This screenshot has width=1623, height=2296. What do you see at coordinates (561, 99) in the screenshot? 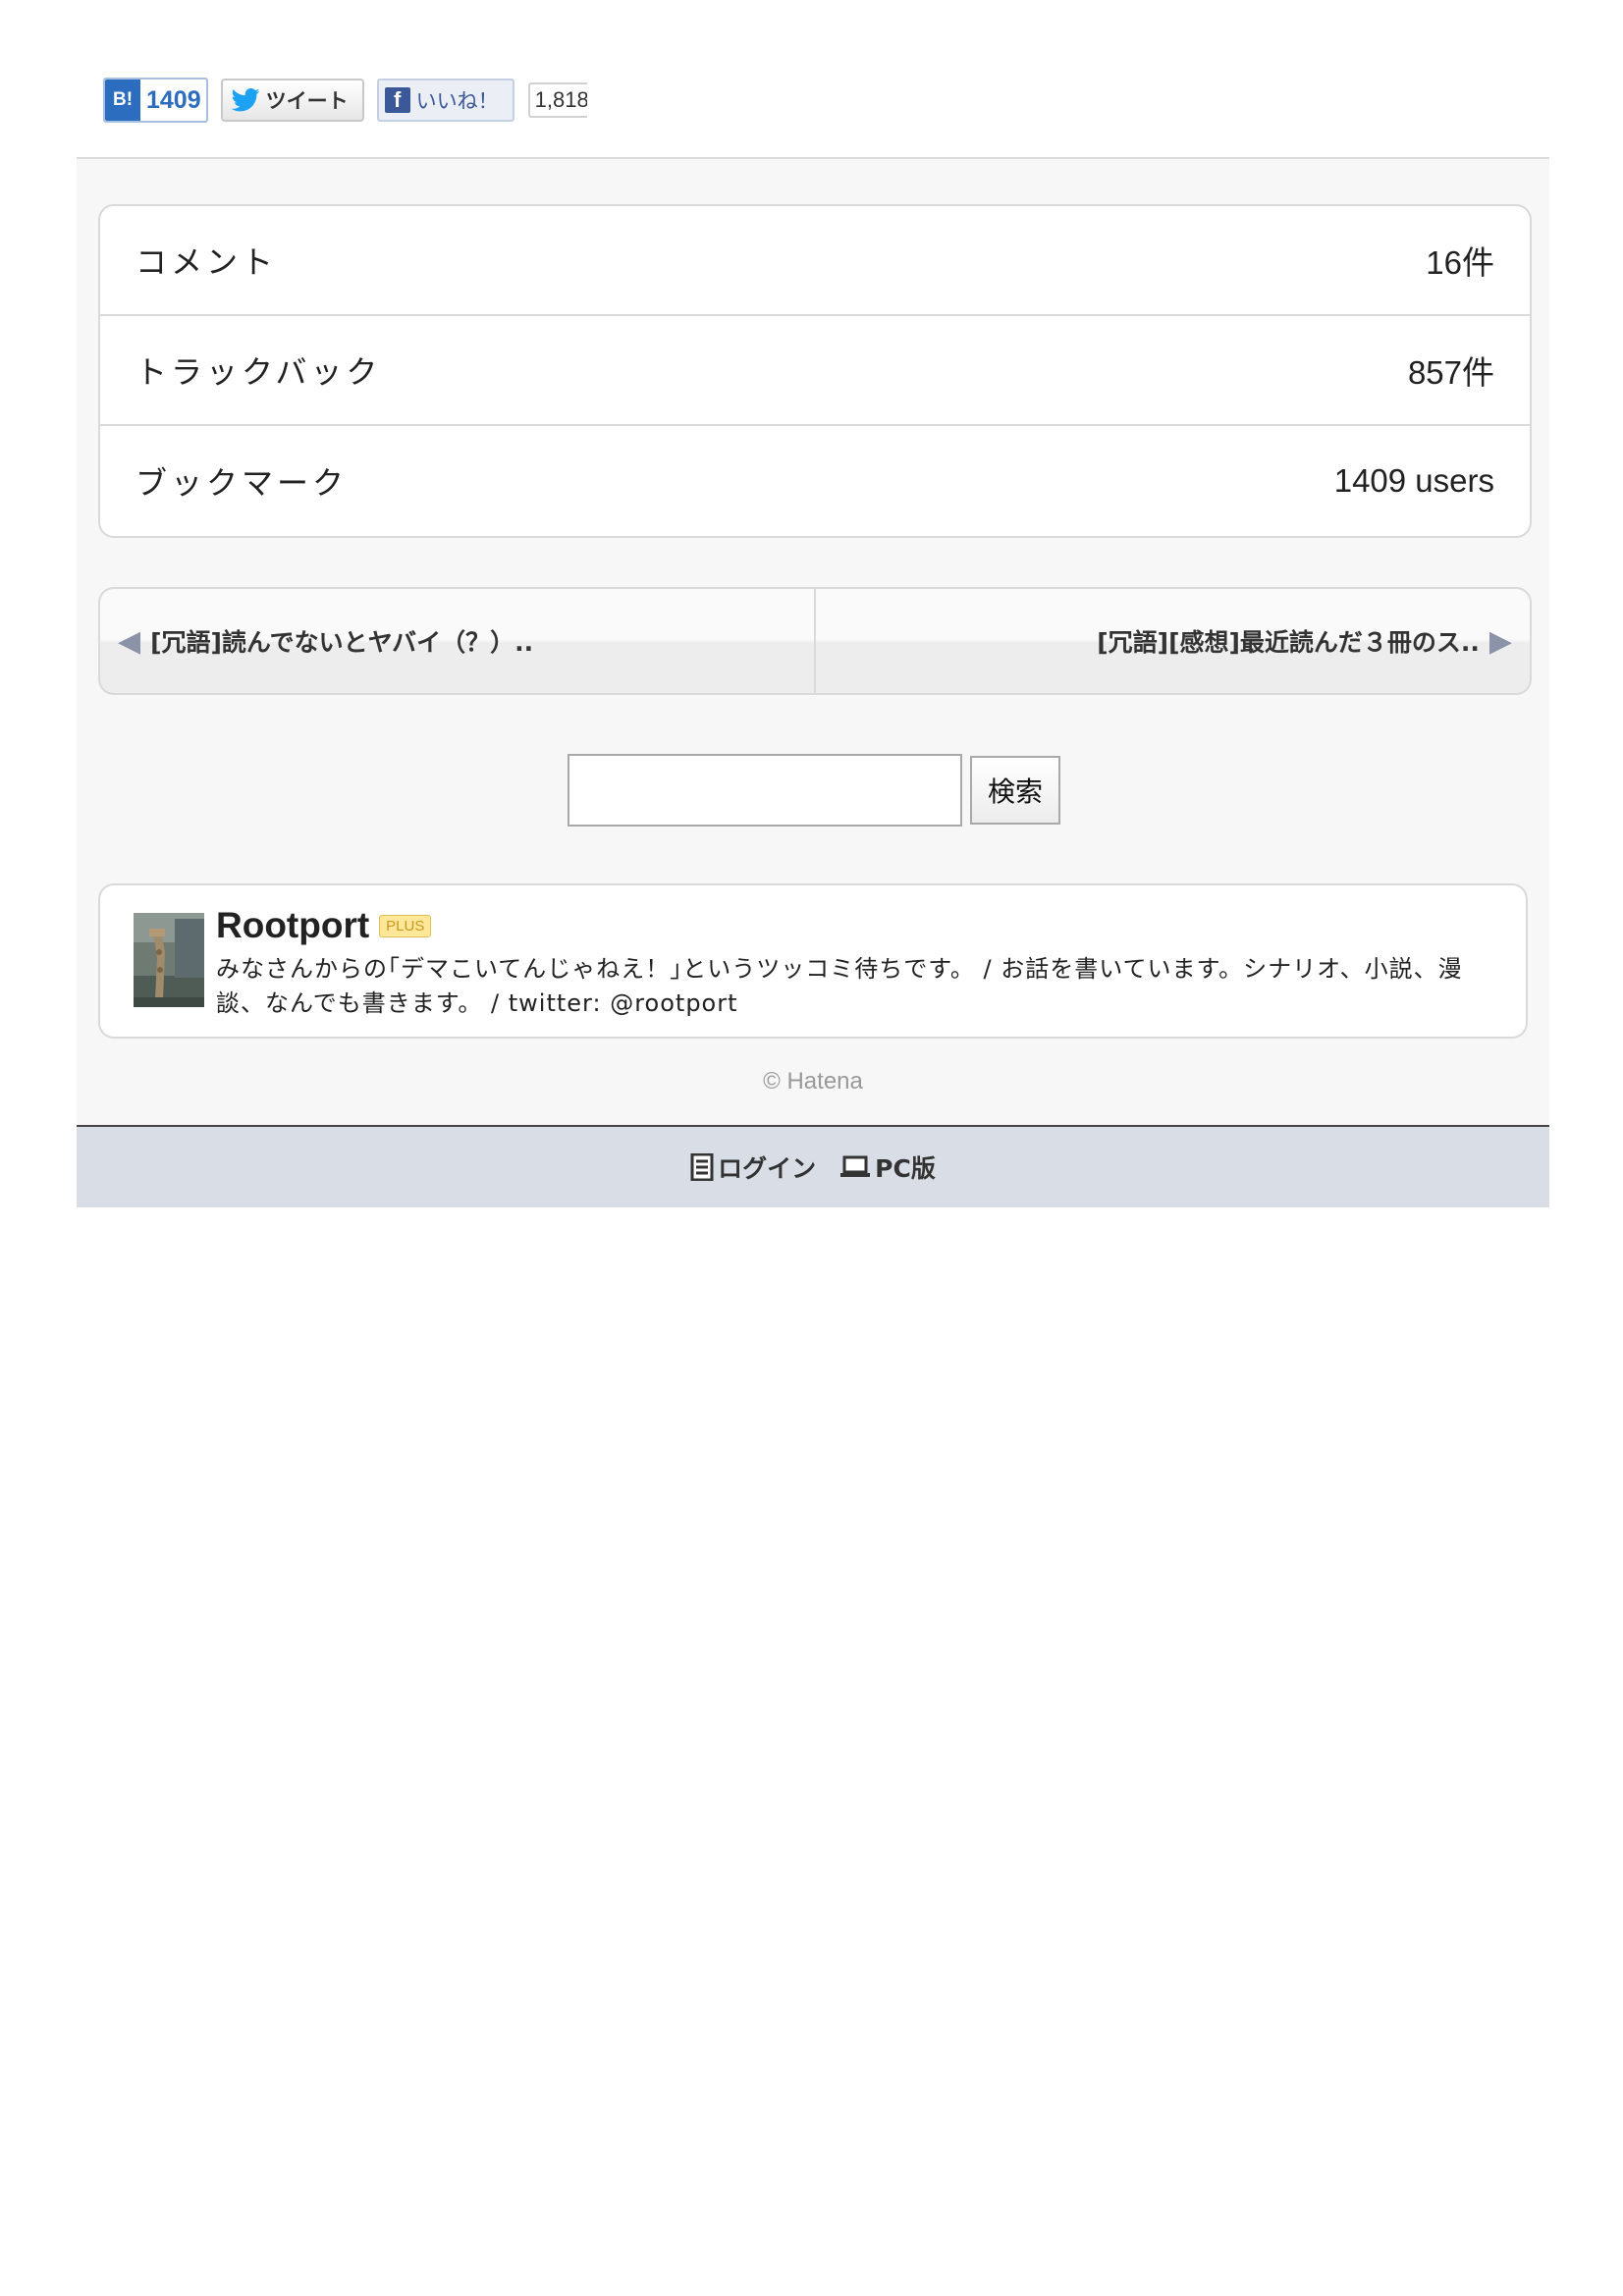
I see `like-count: 1,818` at bounding box center [561, 99].